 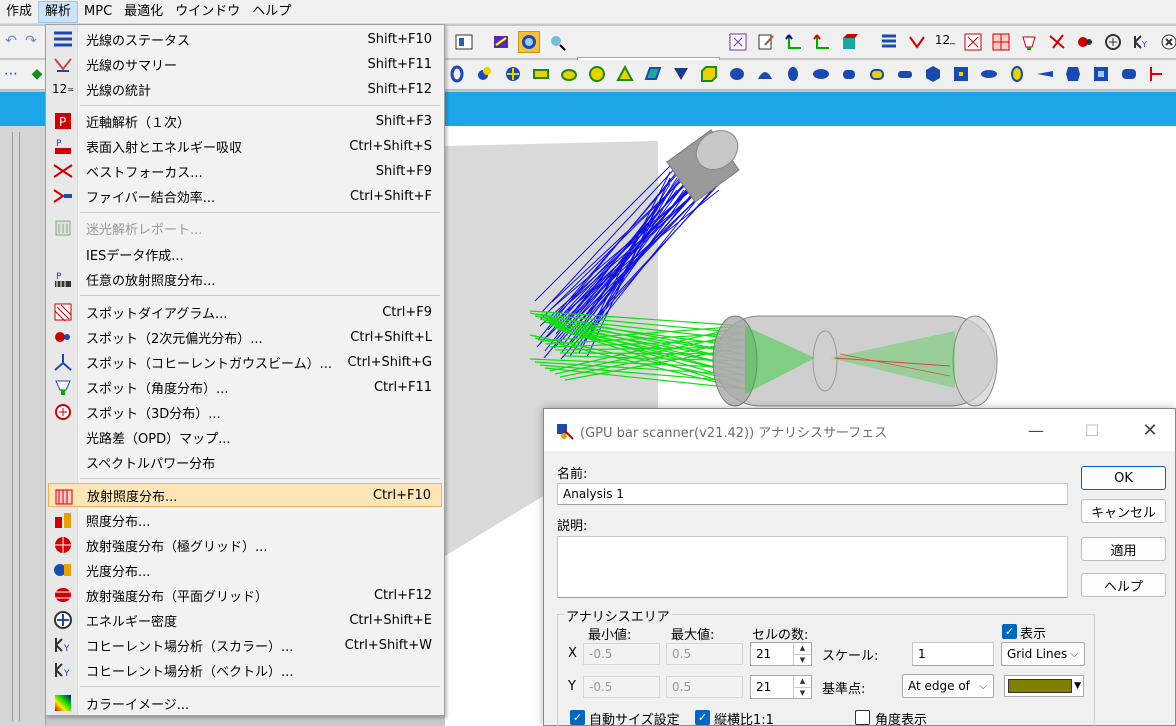 I want to click on mesh-icon, so click(x=653, y=74).